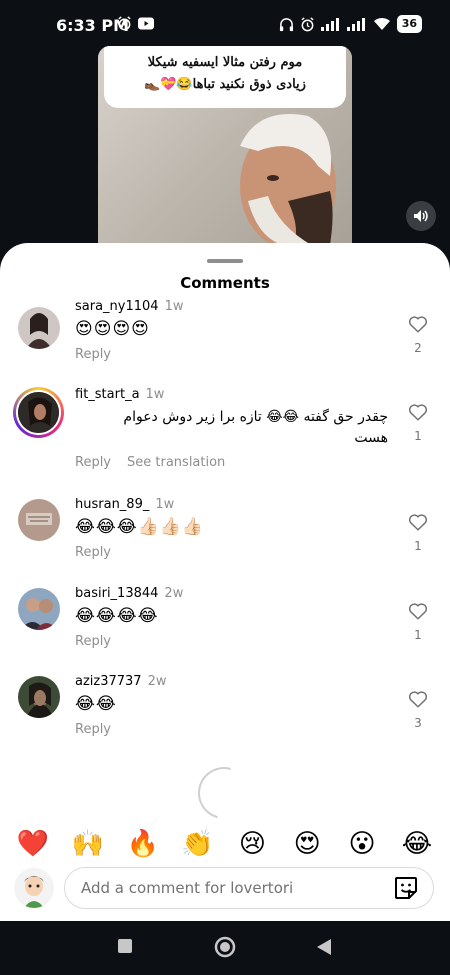  I want to click on status-bar: 6:33 PM 36, so click(225, 23).